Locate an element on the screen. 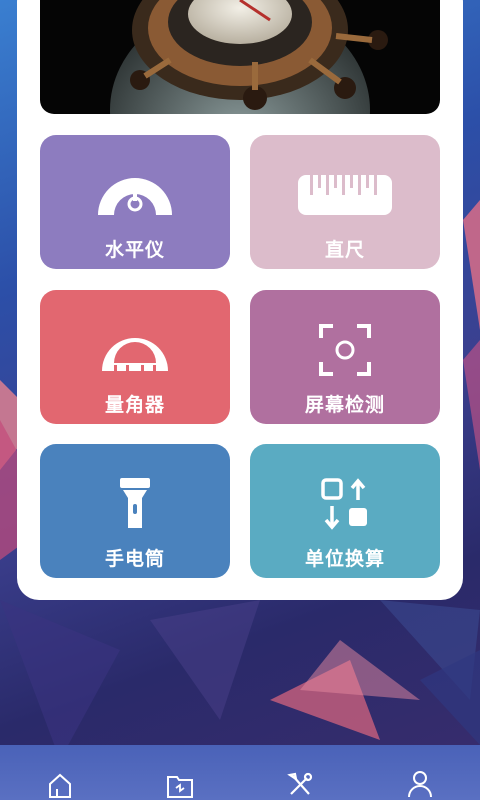 Image resolution: width=480 pixels, height=800 pixels. protractor-icon is located at coordinates (135, 354).